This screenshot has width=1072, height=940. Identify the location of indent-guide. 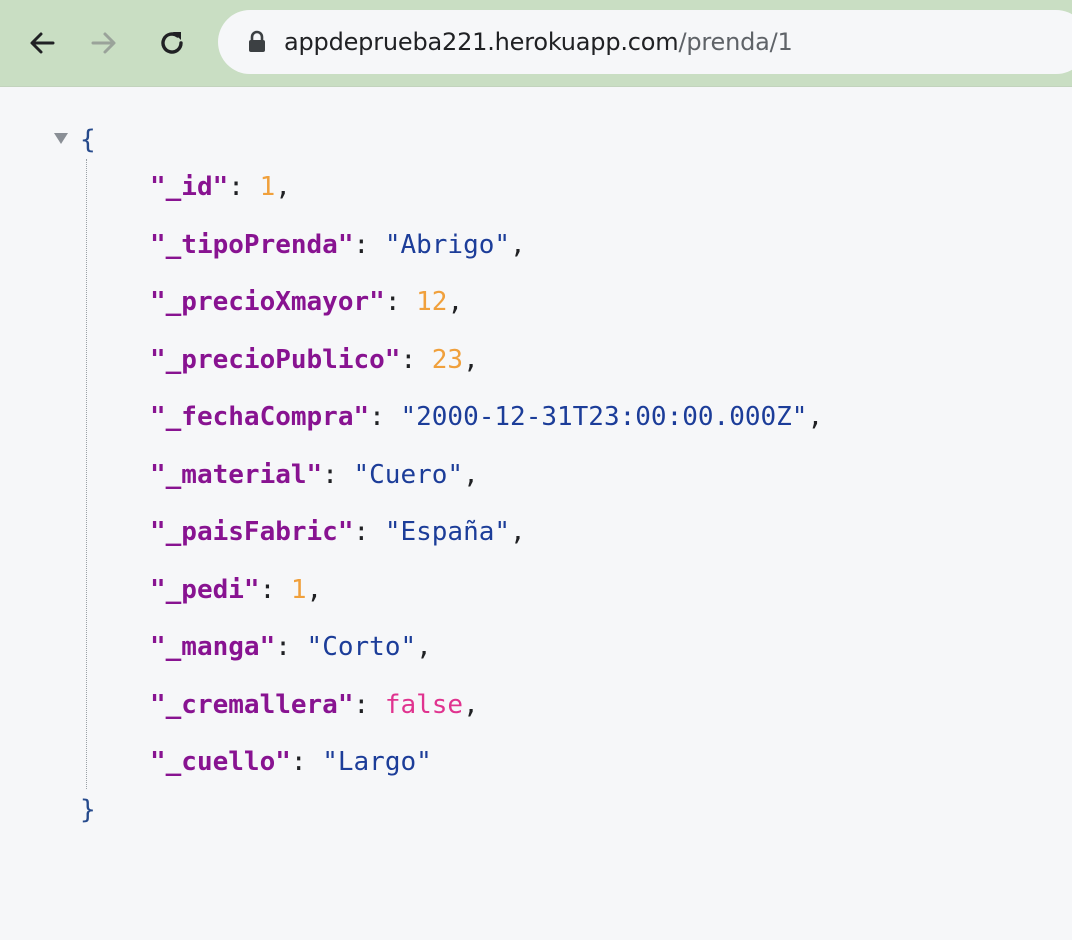
(86, 474).